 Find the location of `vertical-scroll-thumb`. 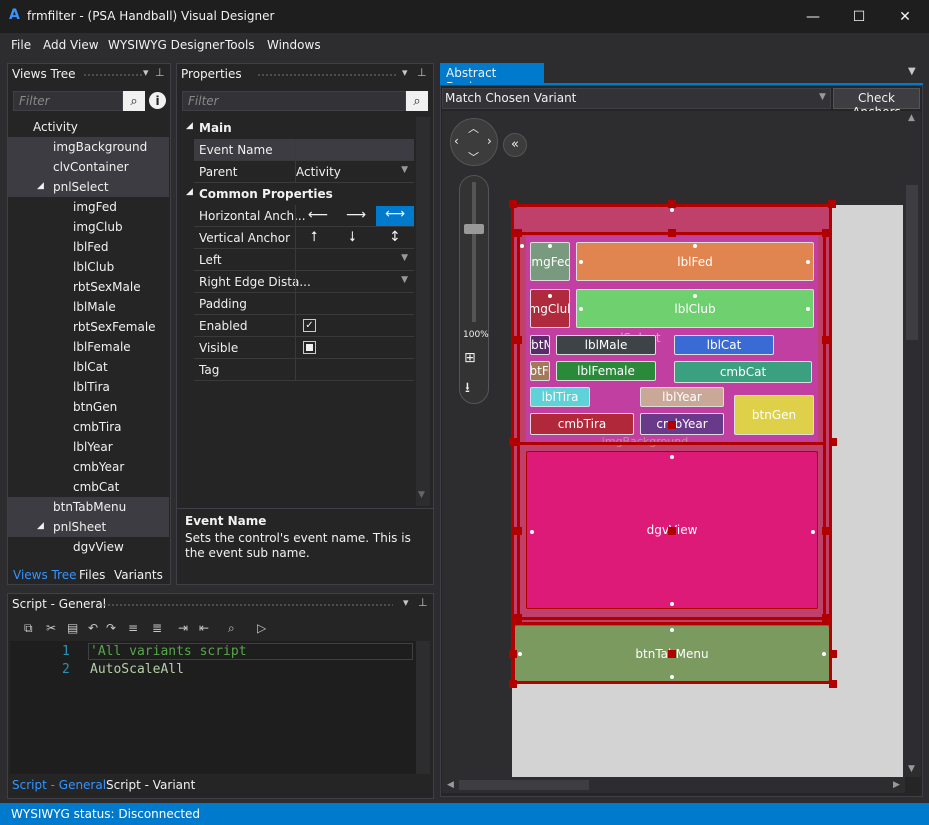

vertical-scroll-thumb is located at coordinates (912, 262).